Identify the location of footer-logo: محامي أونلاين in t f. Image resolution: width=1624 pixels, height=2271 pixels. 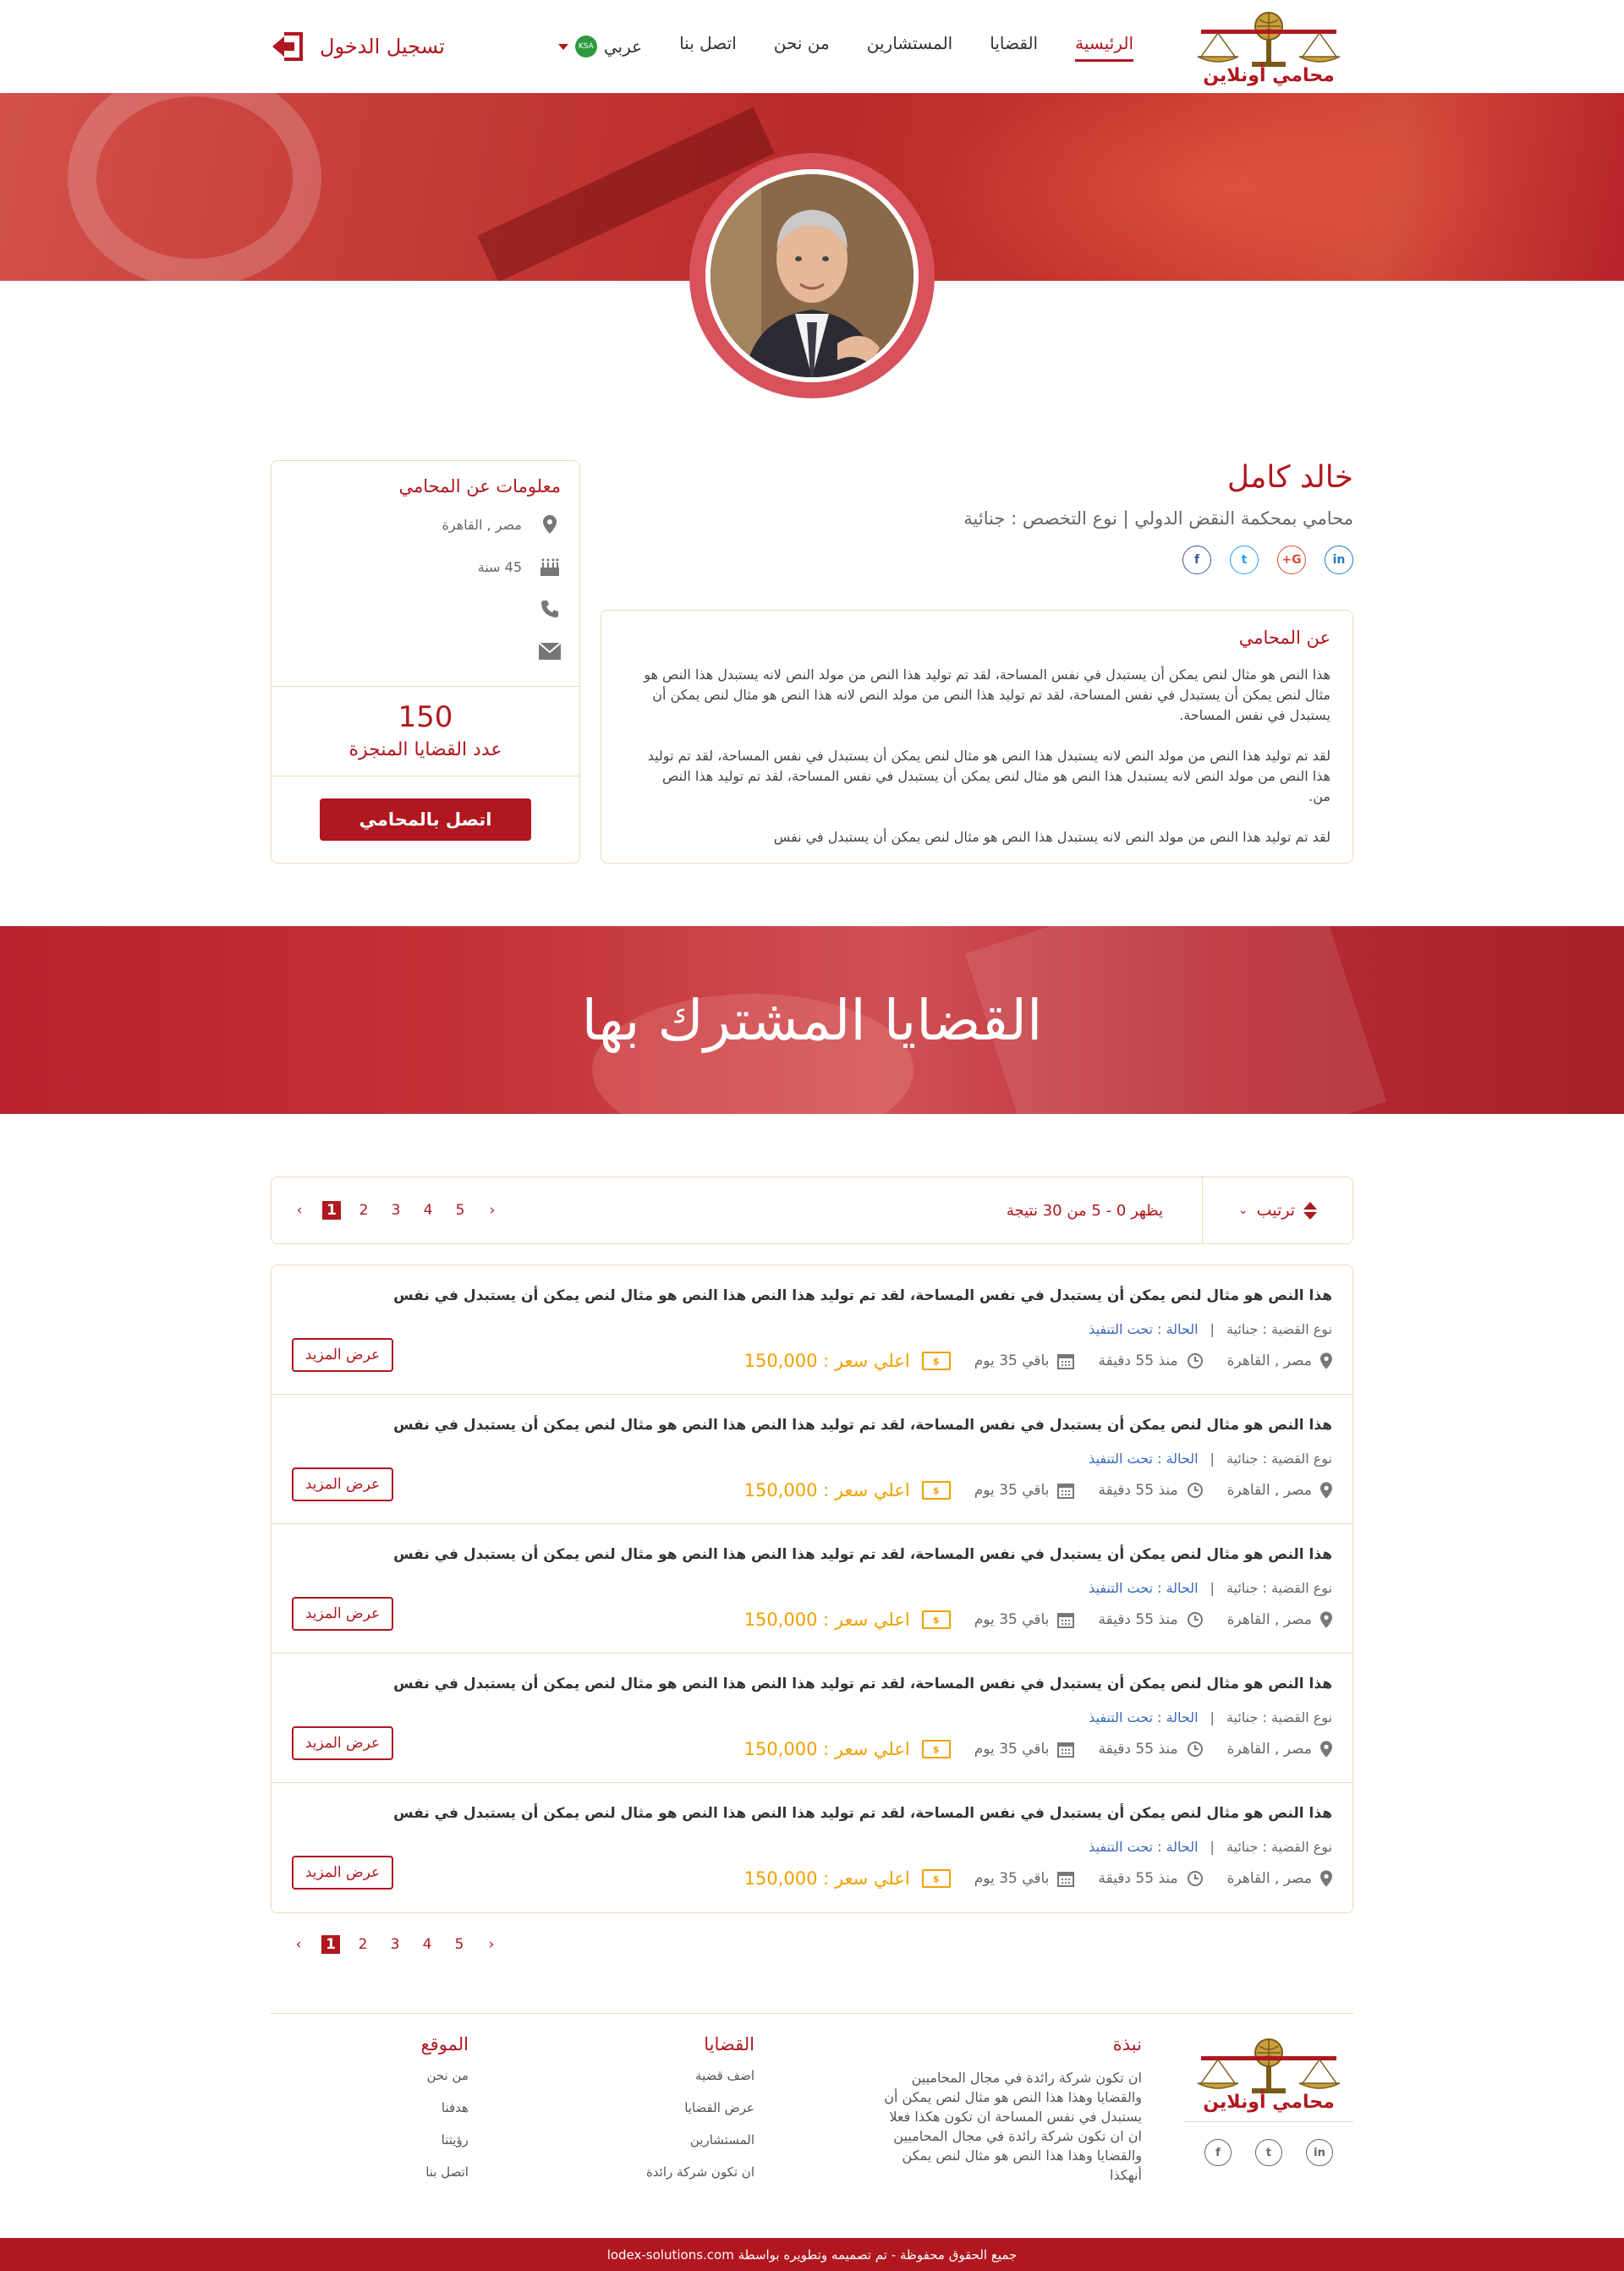
(1269, 2100).